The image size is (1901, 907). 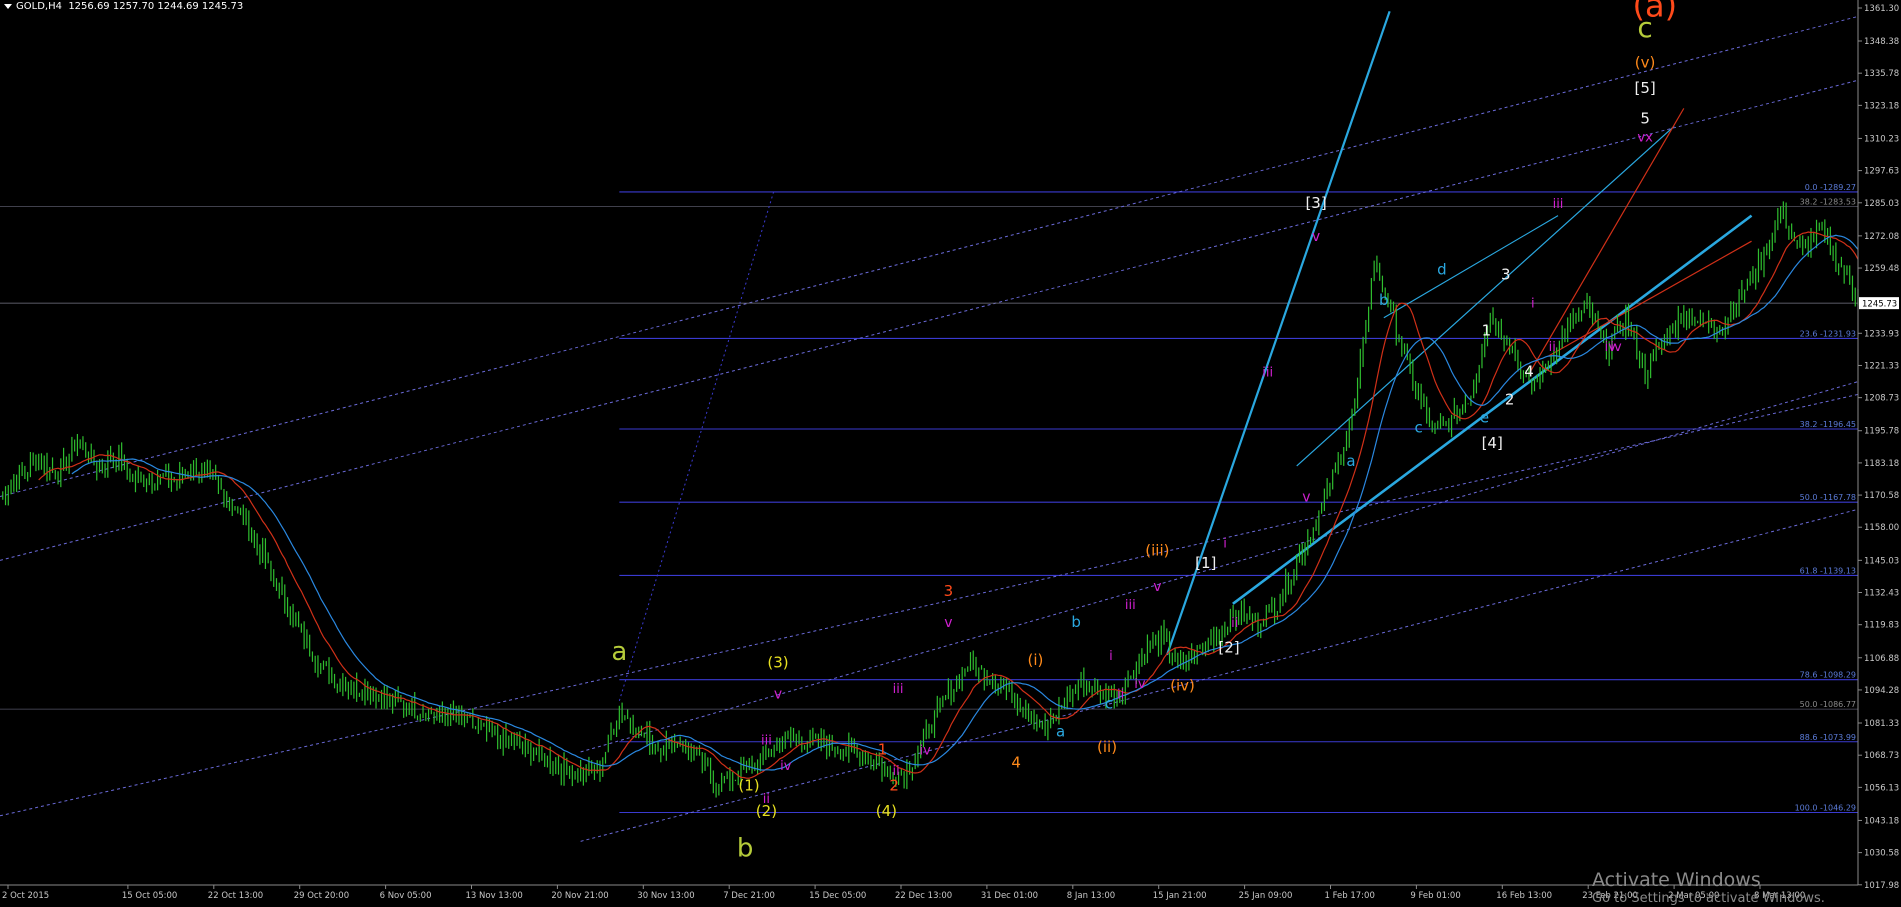 What do you see at coordinates (1881, 788) in the screenshot?
I see `price-tick-label: 1056.13` at bounding box center [1881, 788].